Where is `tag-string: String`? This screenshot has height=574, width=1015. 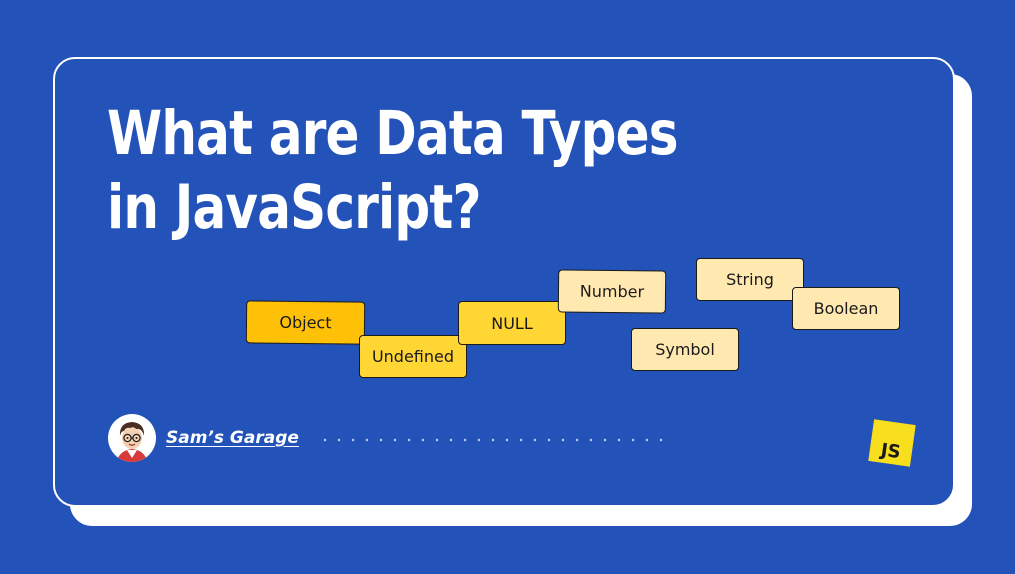 tag-string: String is located at coordinates (750, 279).